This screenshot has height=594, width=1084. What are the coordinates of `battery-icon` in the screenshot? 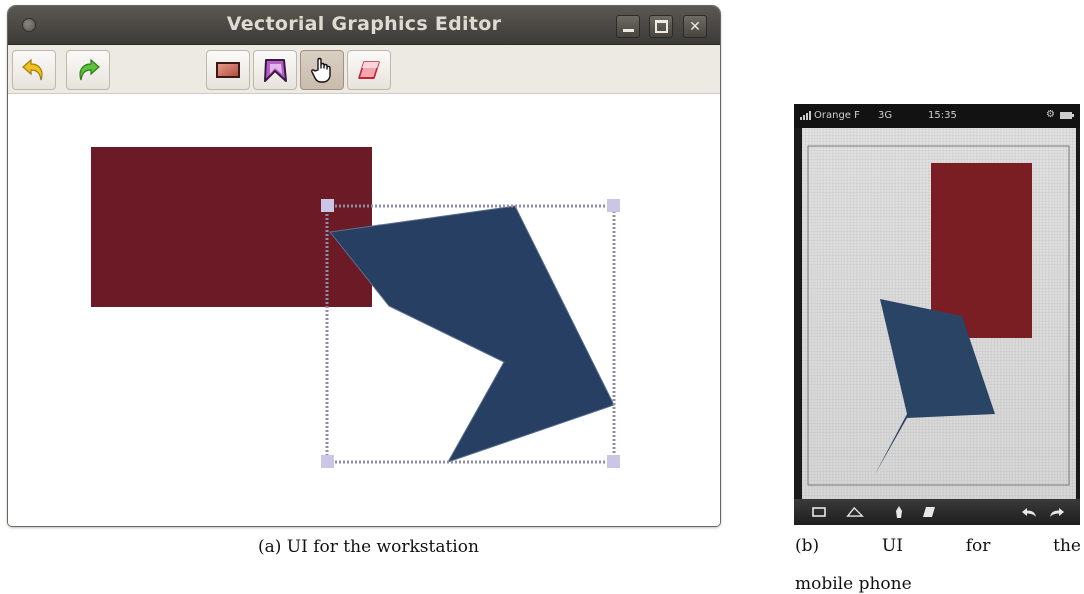 It's located at (1067, 115).